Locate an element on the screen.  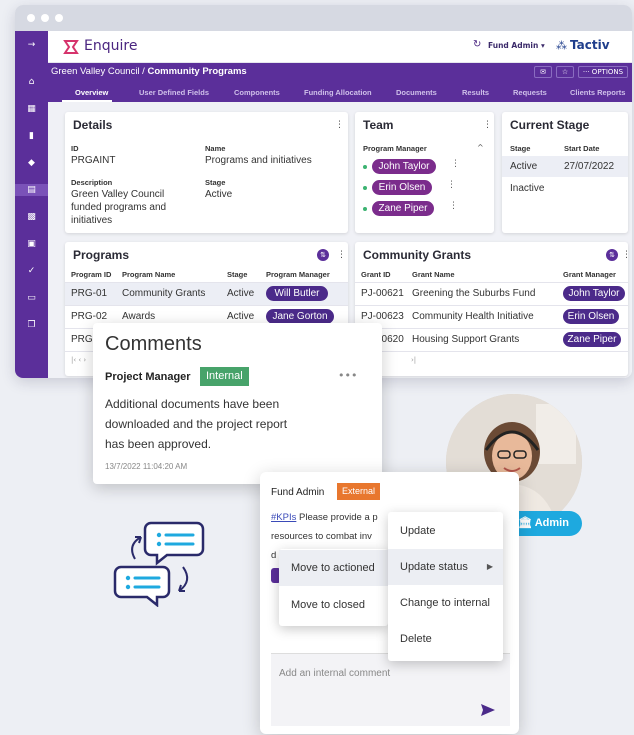
options-button: ··· OPTIONS is located at coordinates (603, 72).